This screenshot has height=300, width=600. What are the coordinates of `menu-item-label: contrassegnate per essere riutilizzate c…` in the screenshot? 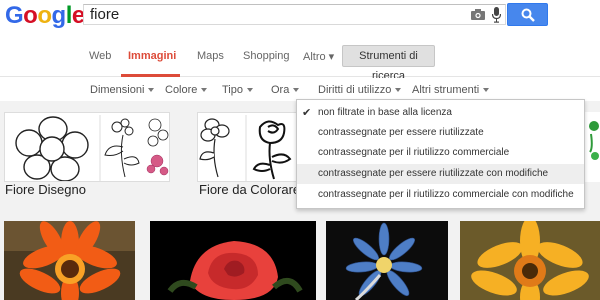 It's located at (433, 173).